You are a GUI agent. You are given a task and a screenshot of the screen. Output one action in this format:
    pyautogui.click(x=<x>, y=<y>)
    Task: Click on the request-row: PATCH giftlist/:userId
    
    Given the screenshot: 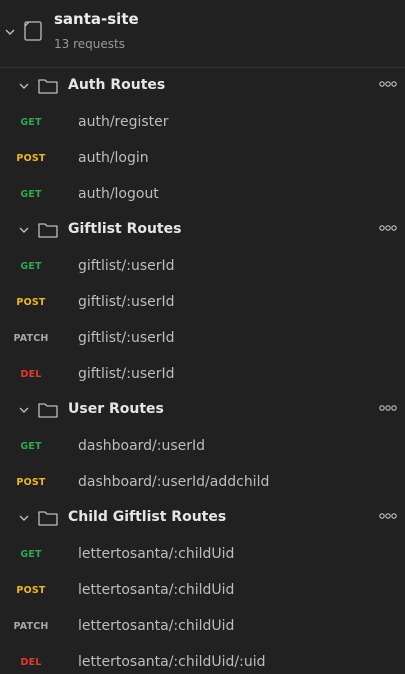 What is the action you would take?
    pyautogui.click(x=202, y=338)
    